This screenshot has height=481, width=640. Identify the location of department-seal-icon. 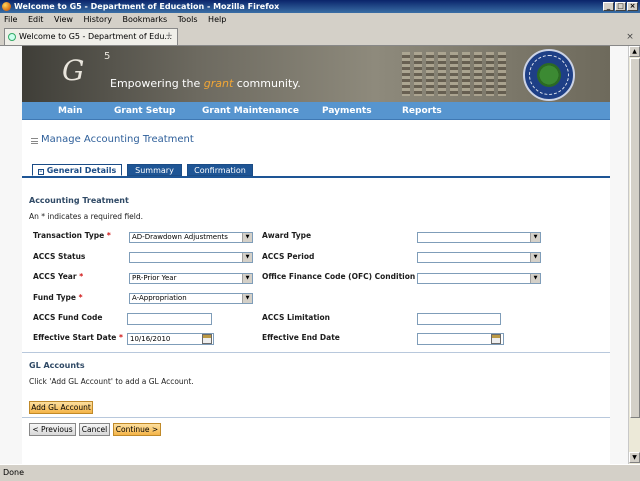
(549, 75).